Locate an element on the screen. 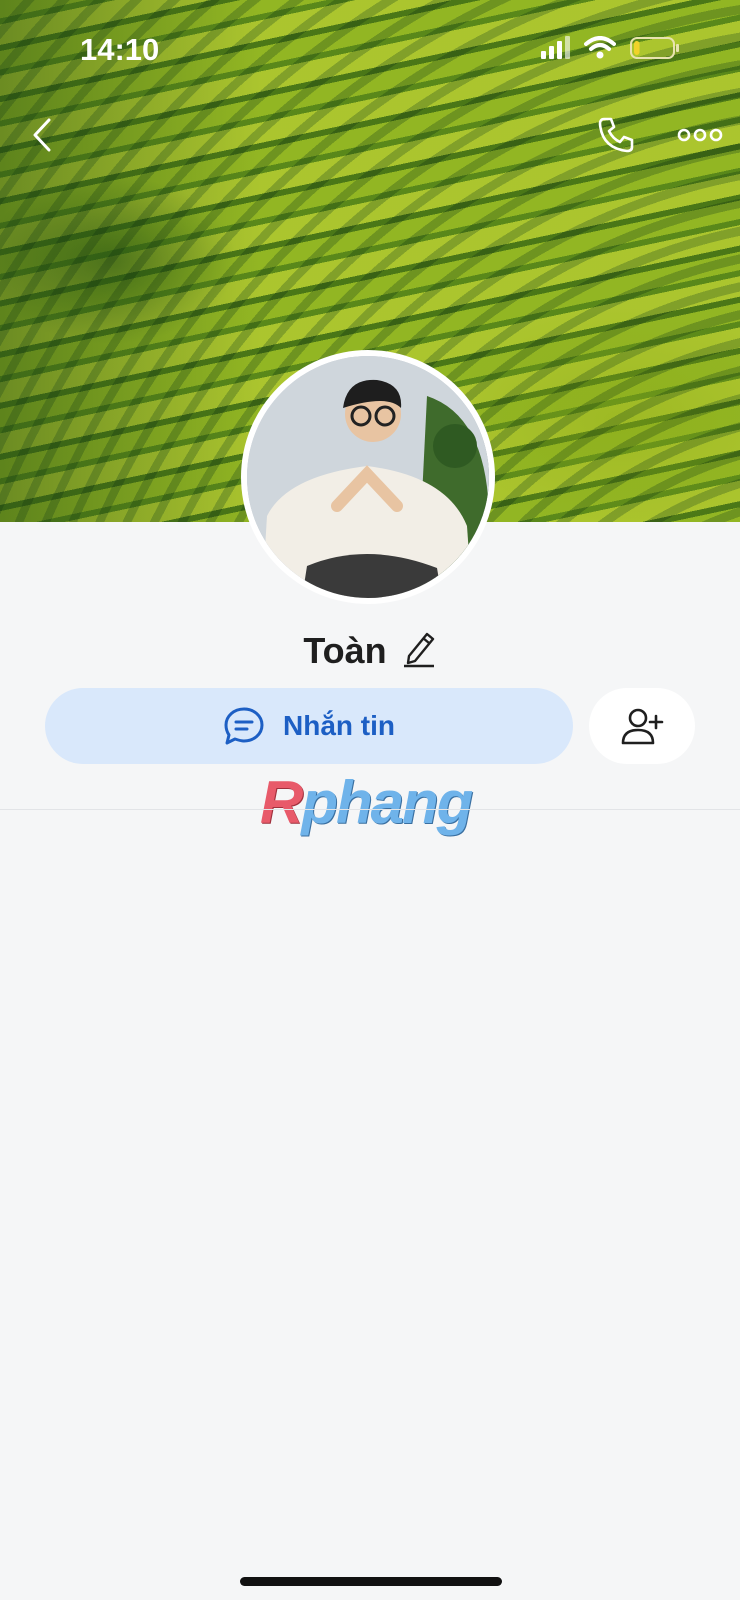 This screenshot has width=740, height=1600. more-dots-icon is located at coordinates (700, 135).